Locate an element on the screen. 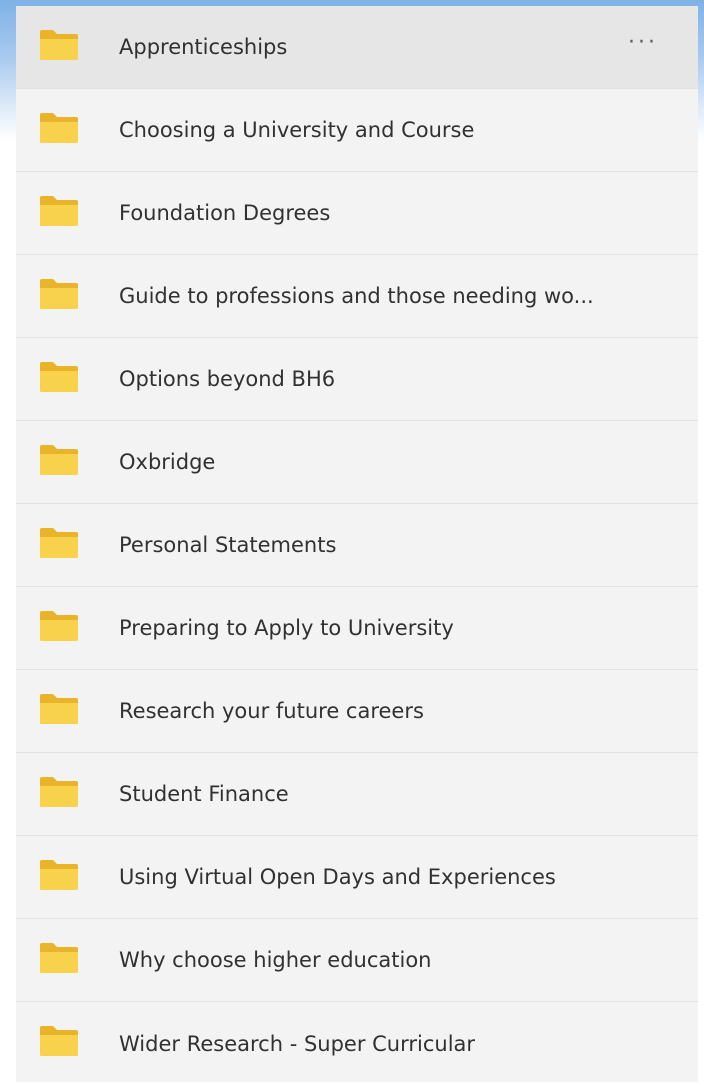 This screenshot has width=704, height=1085. folder-label: Options beyond BH6 is located at coordinates (227, 379).